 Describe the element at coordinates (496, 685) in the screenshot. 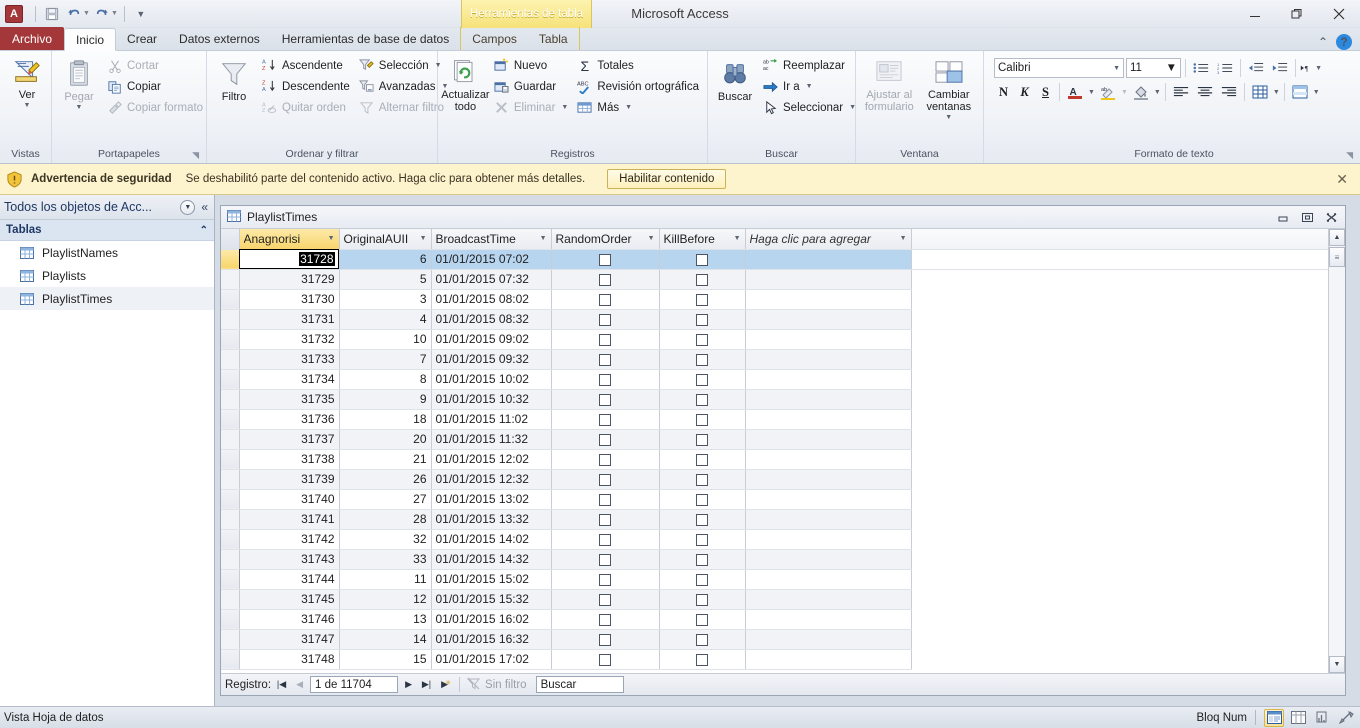

I see `filter-status: Sin filtro` at that location.